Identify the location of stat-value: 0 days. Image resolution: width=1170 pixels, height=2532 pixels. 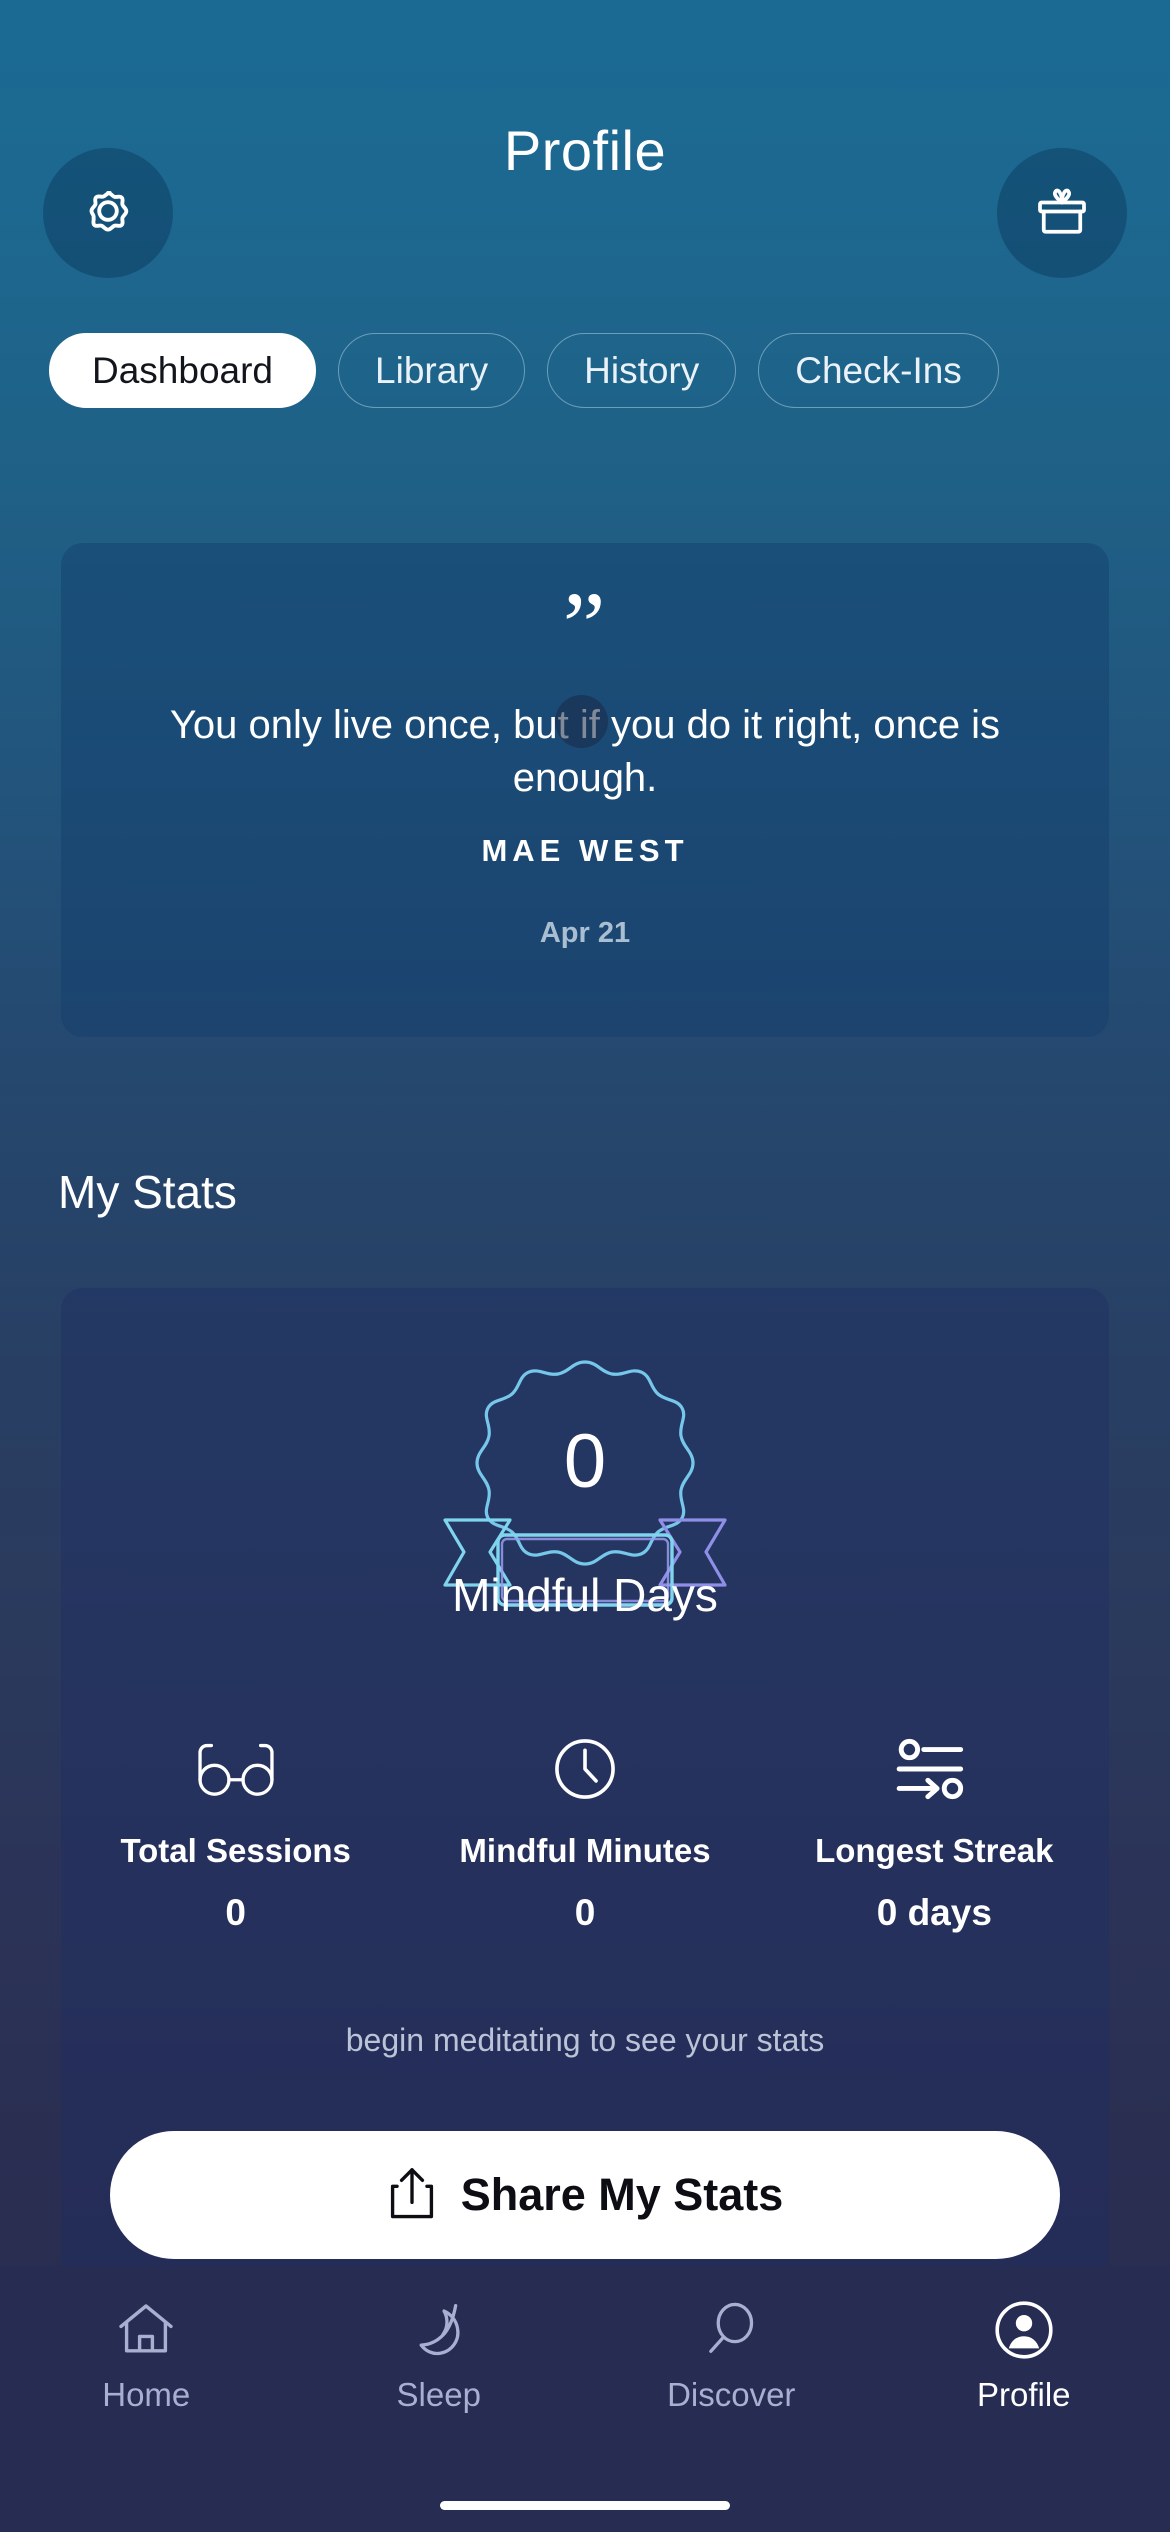
(934, 1912).